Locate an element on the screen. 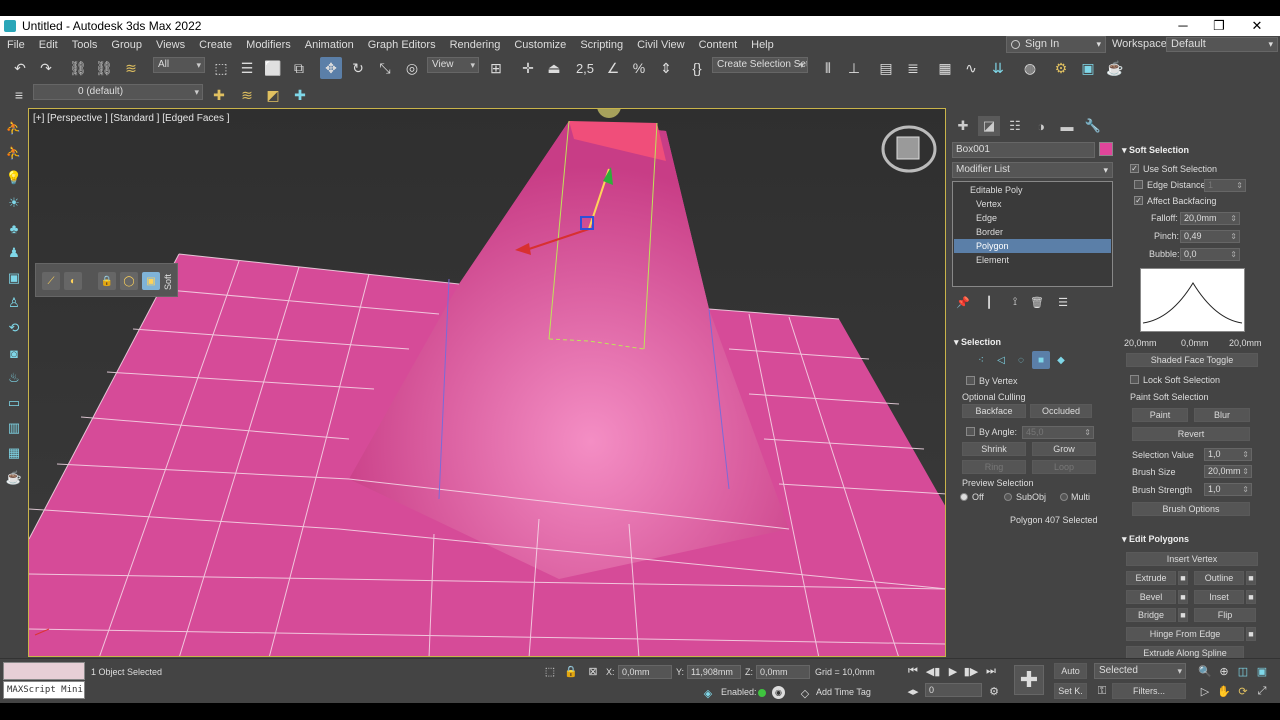  bubble-spinner: 0,0 is located at coordinates (1210, 254).